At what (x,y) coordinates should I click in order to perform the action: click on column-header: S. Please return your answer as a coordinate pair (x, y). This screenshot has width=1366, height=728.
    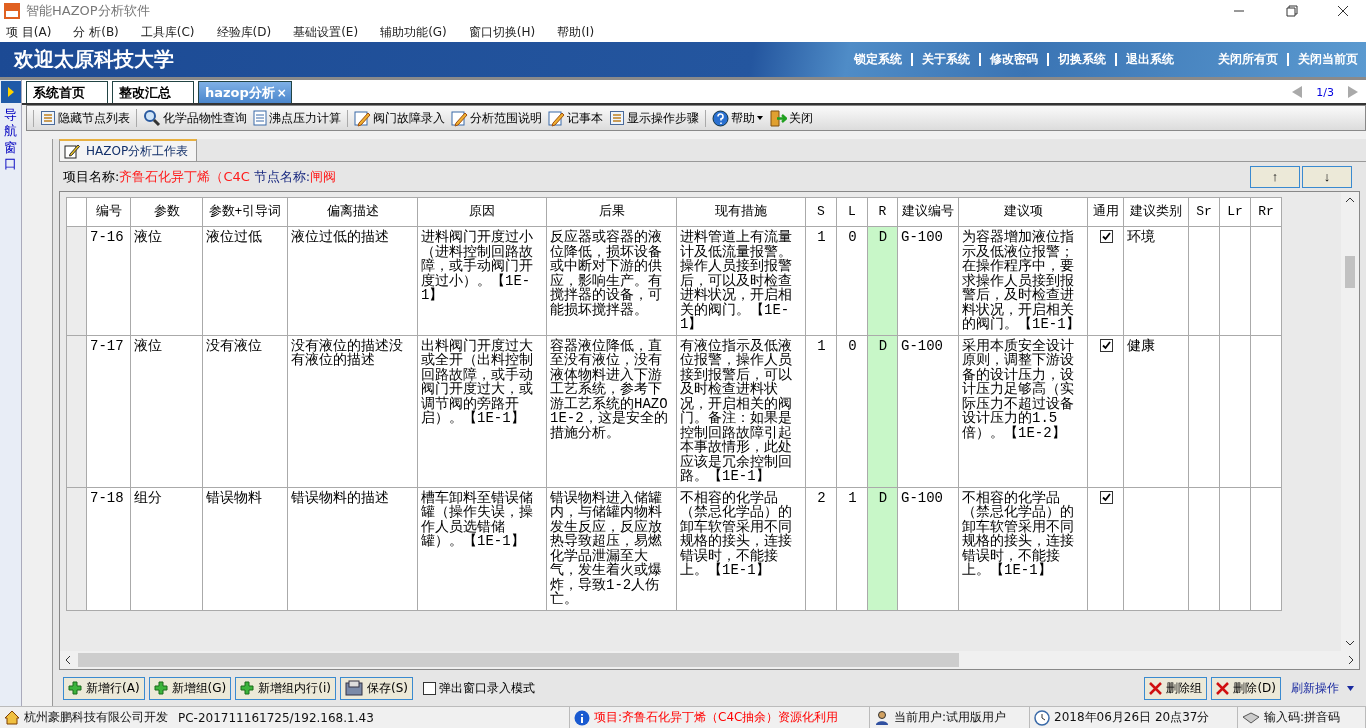
    Looking at the image, I should click on (821, 212).